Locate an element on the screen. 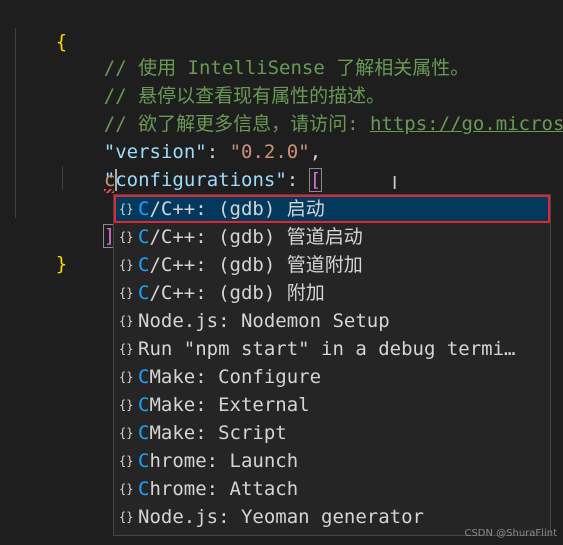  code-line-9: } is located at coordinates (38, 248).